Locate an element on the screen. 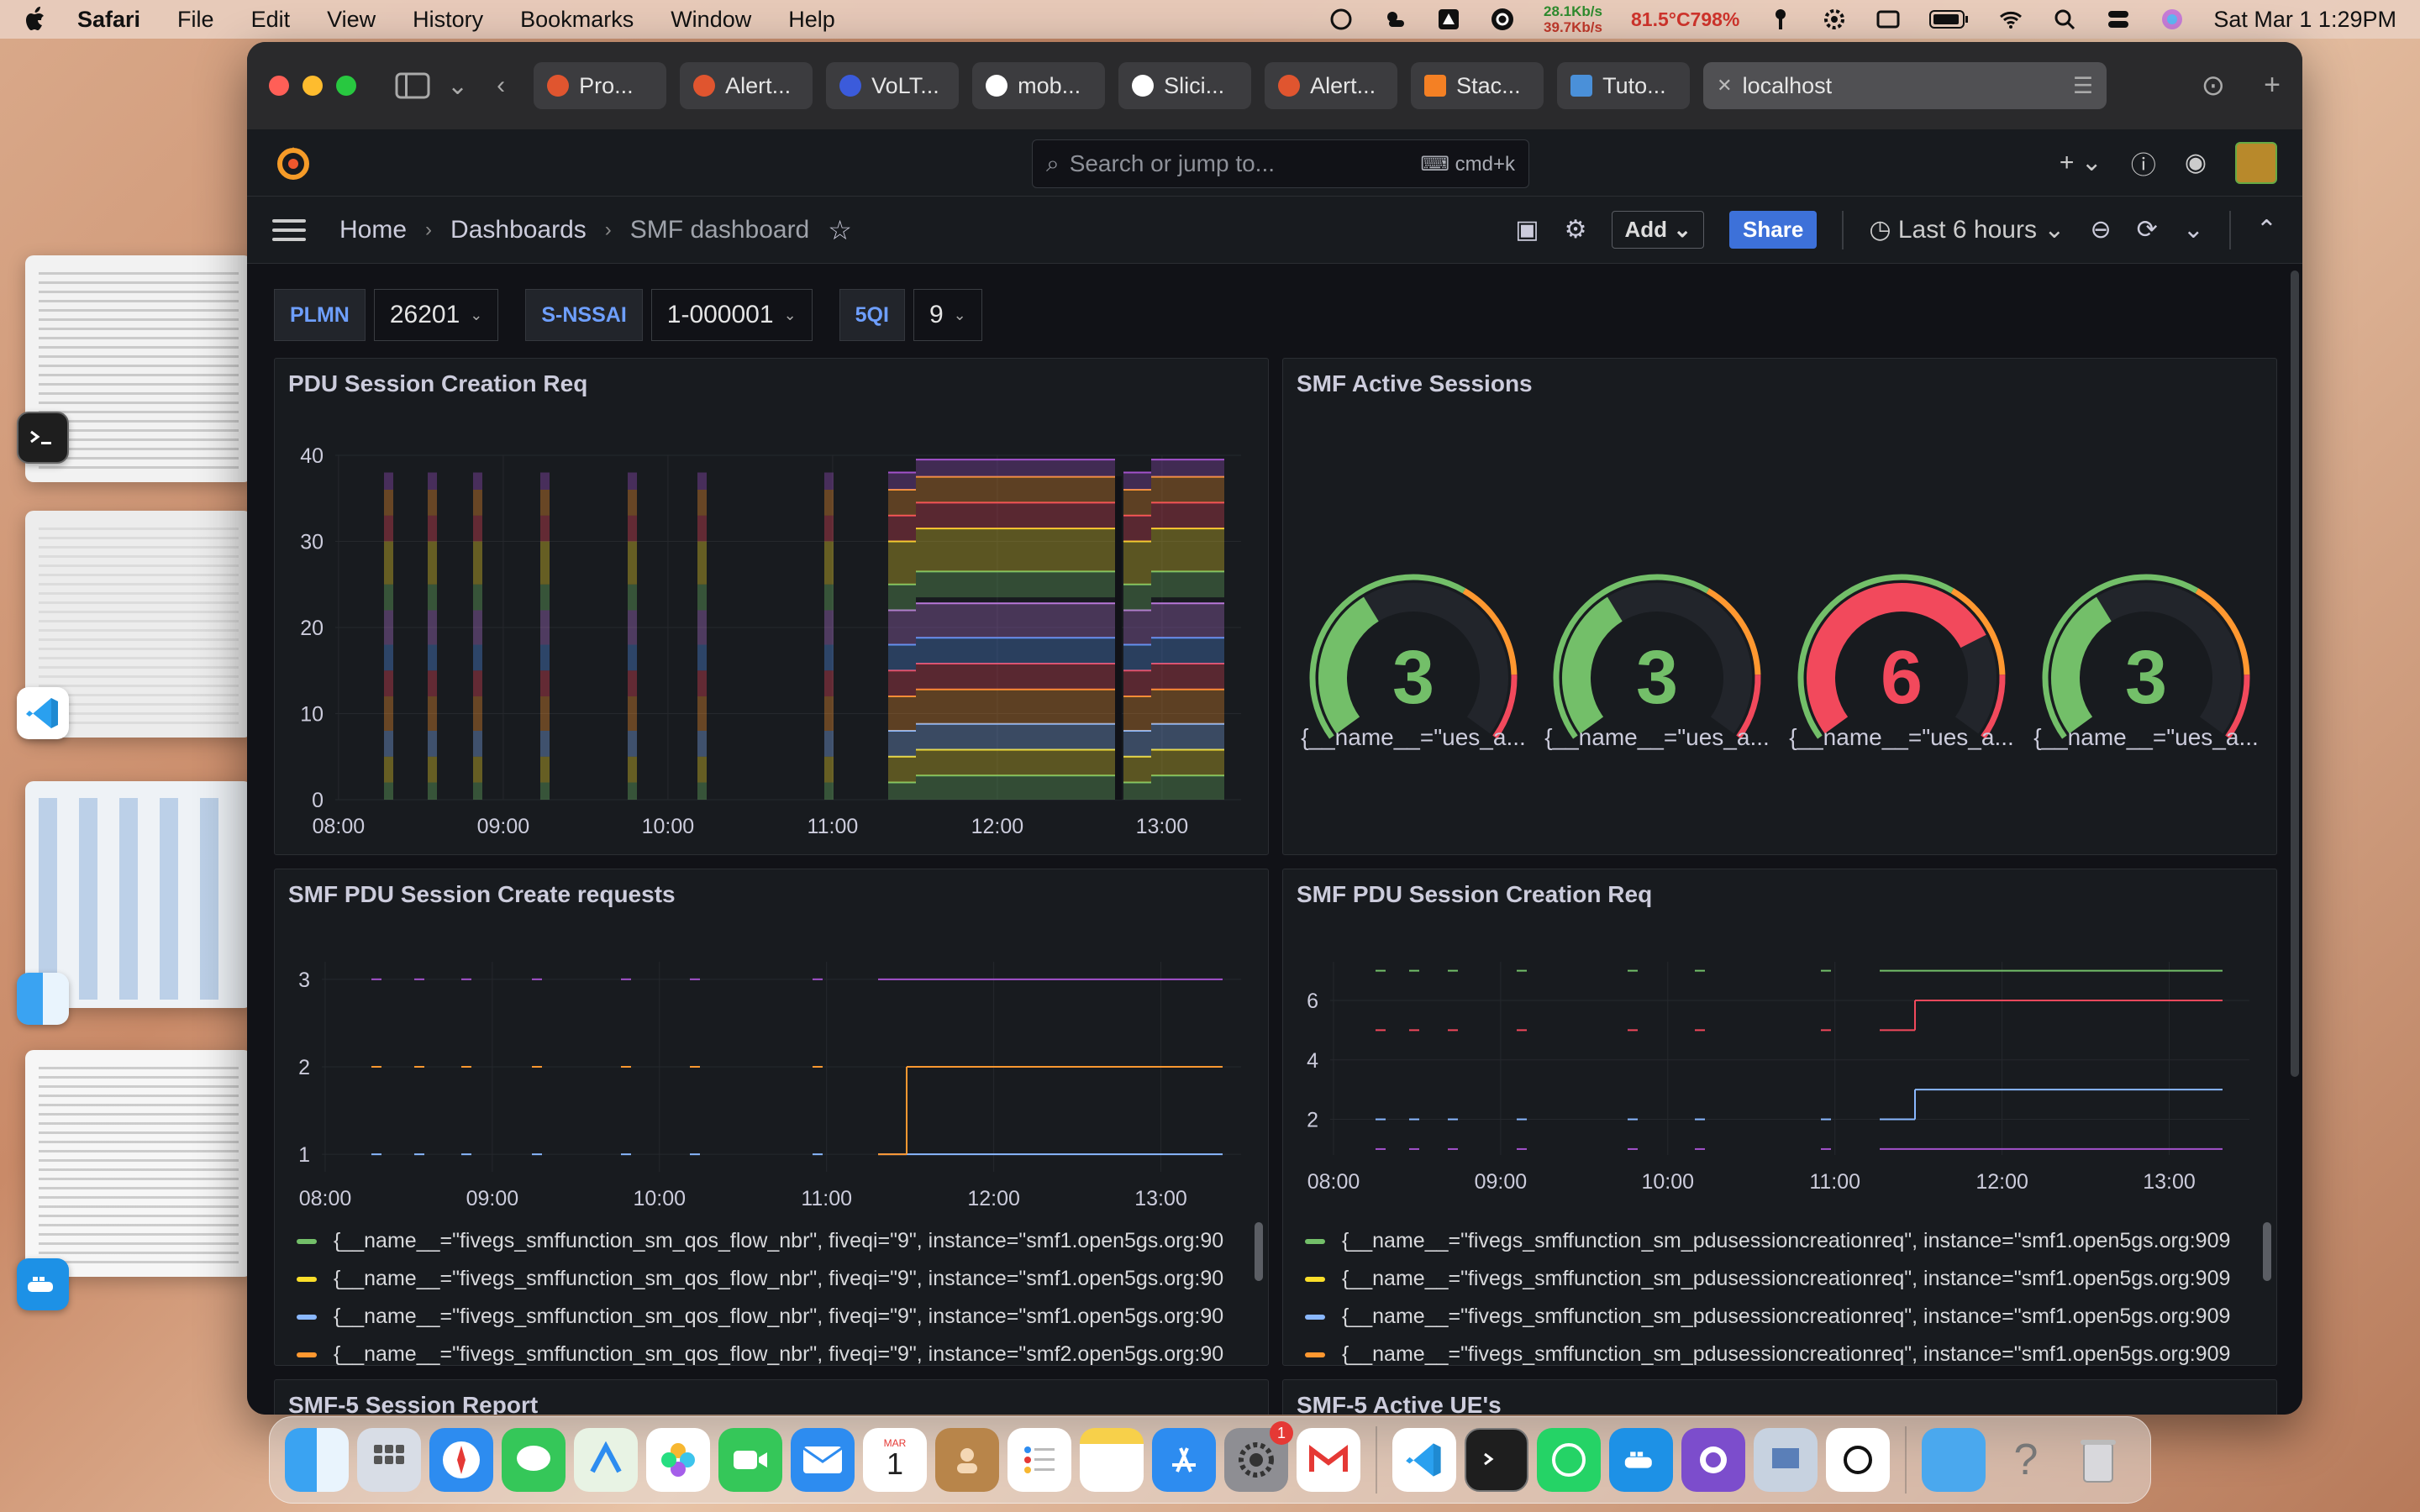 Image resolution: width=2420 pixels, height=1512 pixels. chatgpt-dock-icon is located at coordinates (1858, 1460).